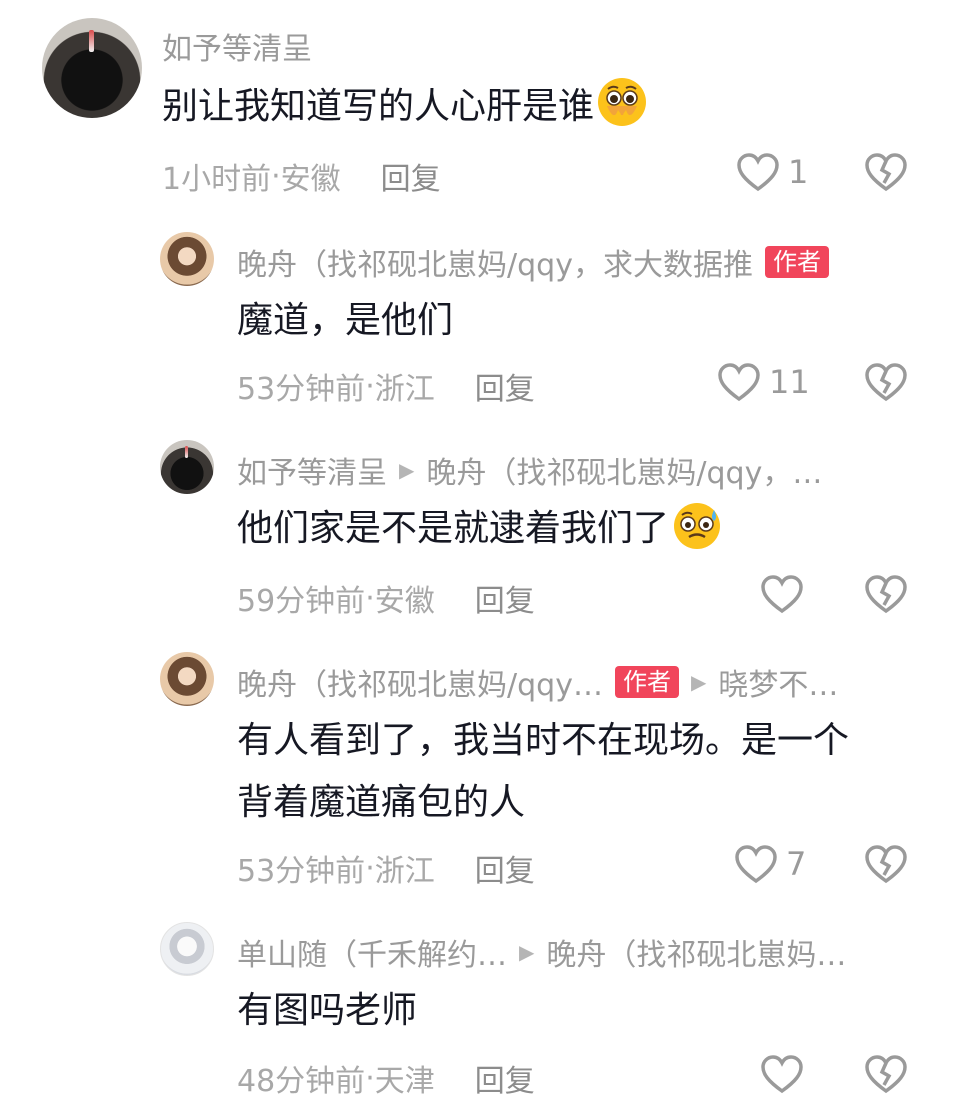  What do you see at coordinates (217, 179) in the screenshot?
I see `comment-time: 1小时前` at bounding box center [217, 179].